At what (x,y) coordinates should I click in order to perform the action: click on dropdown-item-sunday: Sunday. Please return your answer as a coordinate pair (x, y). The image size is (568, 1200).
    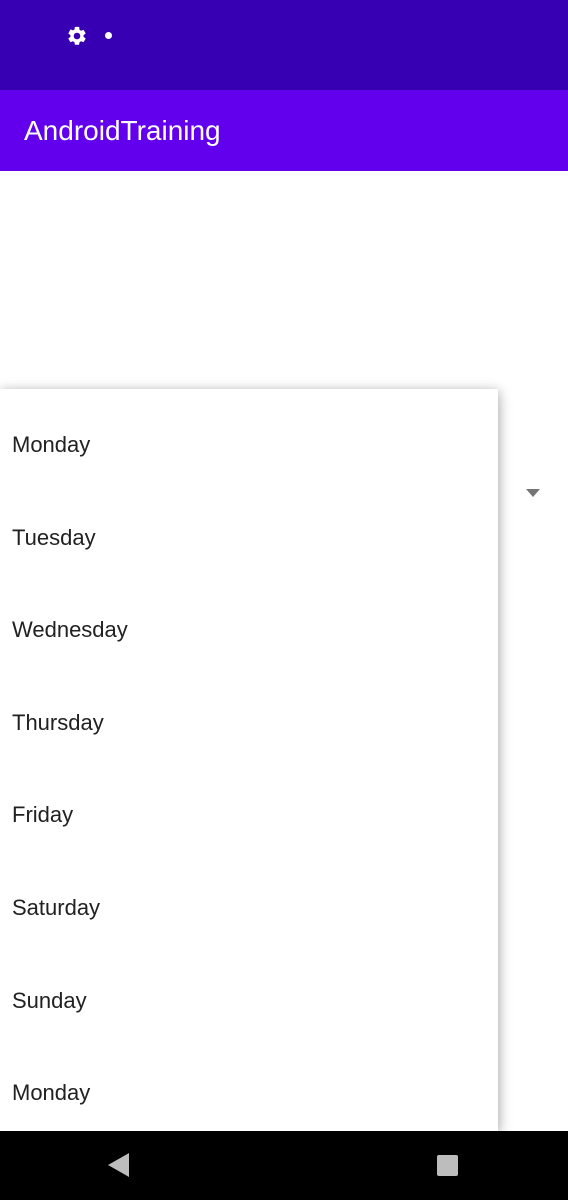
    Looking at the image, I should click on (249, 991).